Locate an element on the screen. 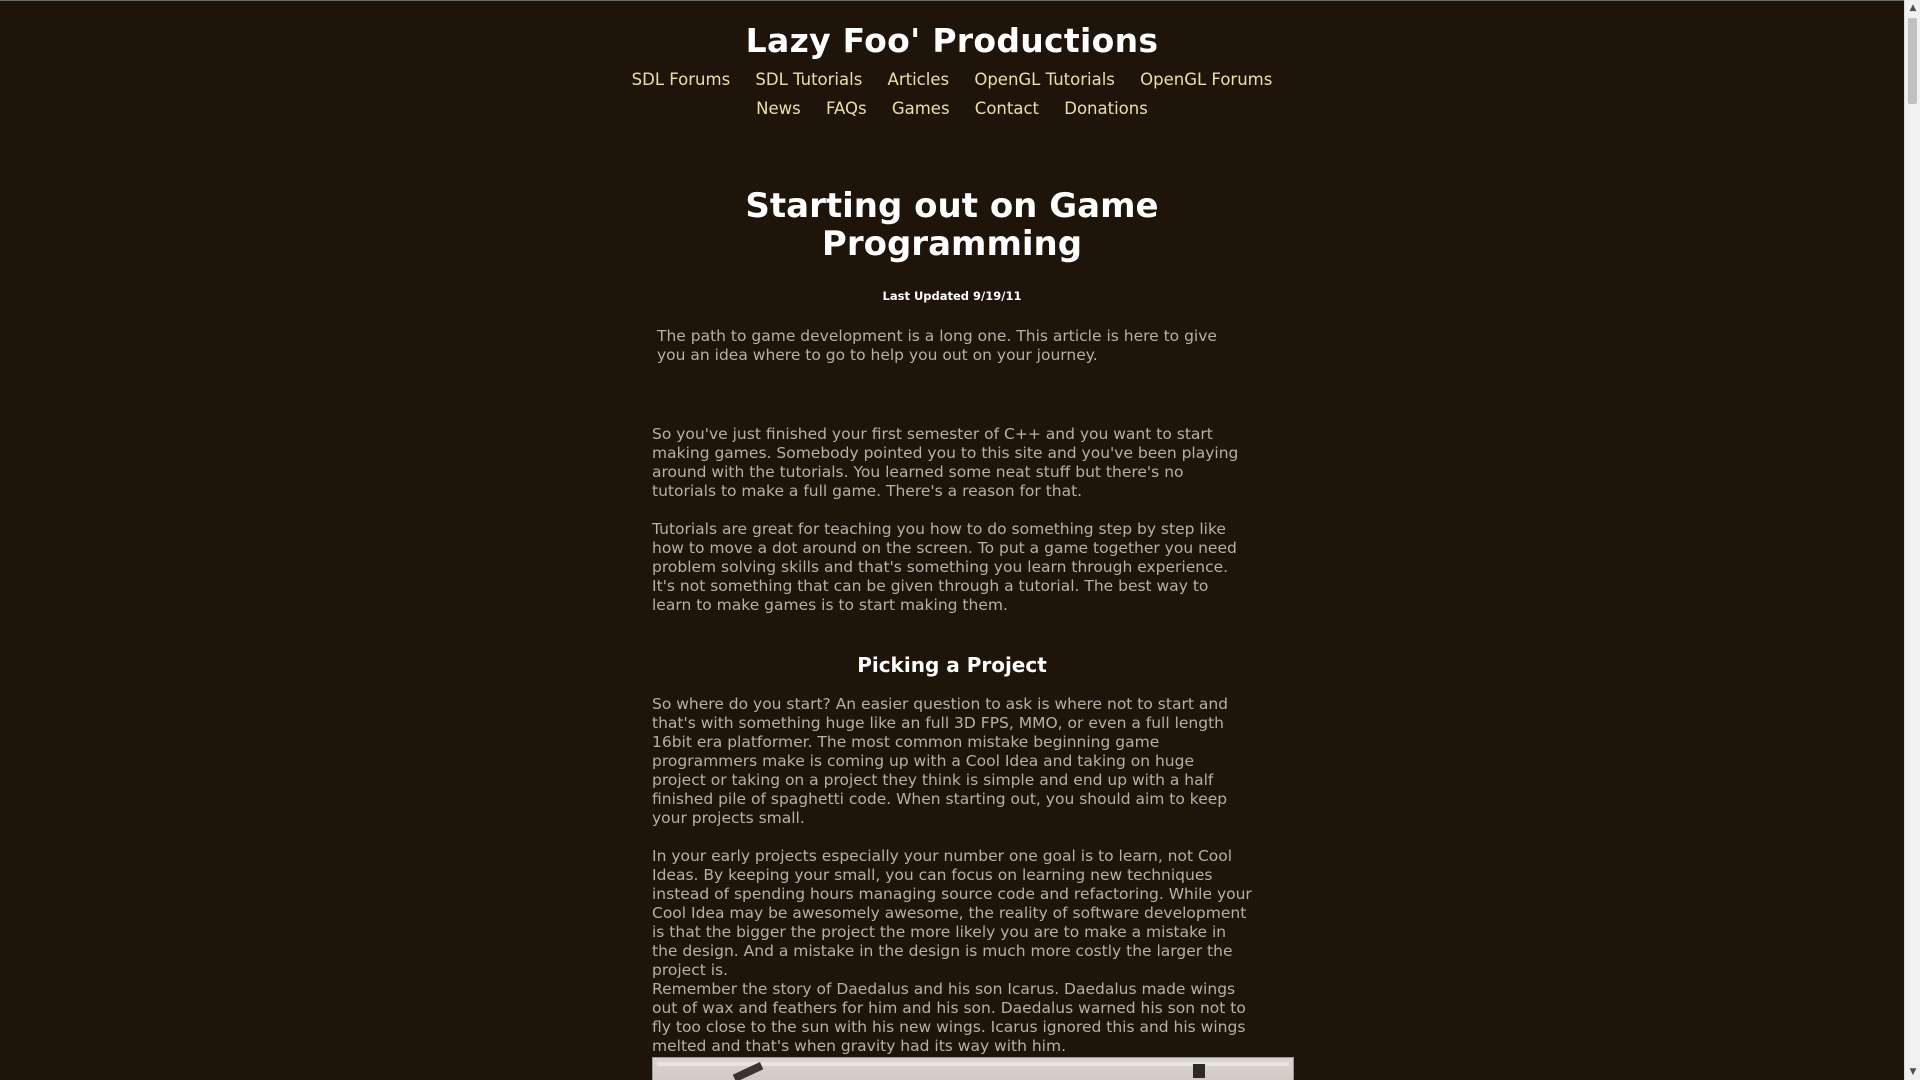 The height and width of the screenshot is (1080, 1920). nav-link-articles: Articles is located at coordinates (919, 79).